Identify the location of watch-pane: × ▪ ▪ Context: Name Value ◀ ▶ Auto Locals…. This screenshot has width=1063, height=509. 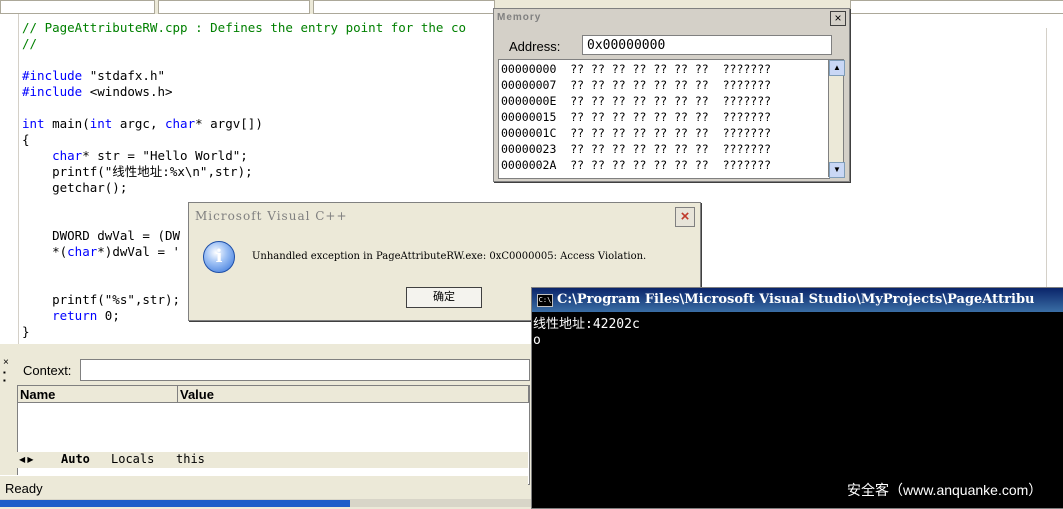
(265, 420).